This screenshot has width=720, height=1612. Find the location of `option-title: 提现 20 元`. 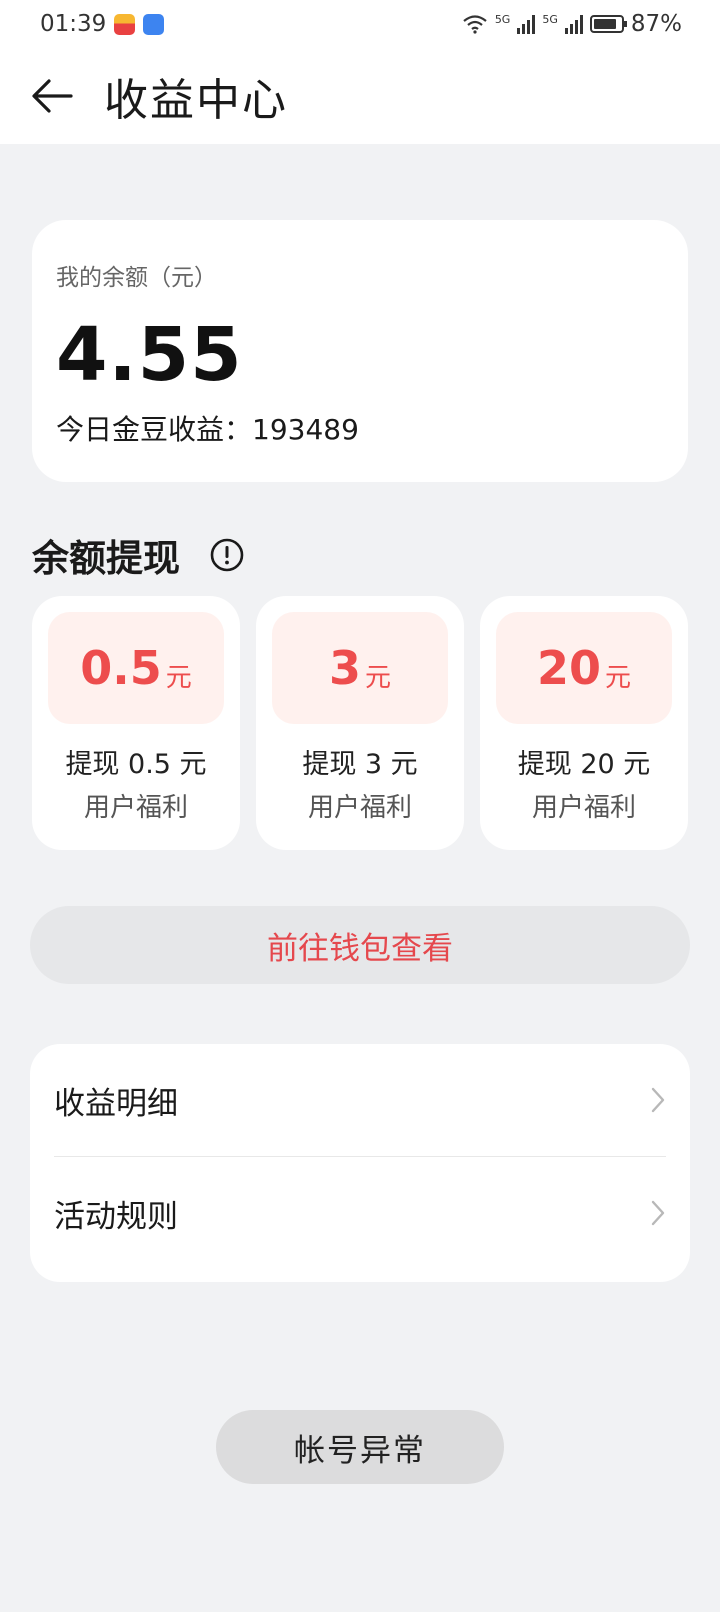

option-title: 提现 20 元 is located at coordinates (584, 764).